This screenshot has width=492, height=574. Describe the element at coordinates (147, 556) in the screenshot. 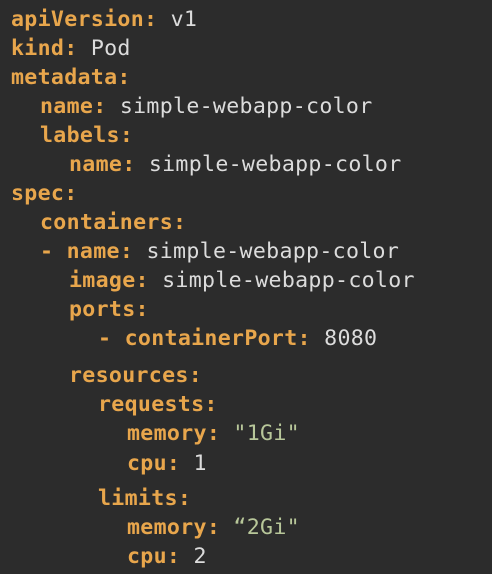

I see `key-limits-cpu: cpu` at that location.